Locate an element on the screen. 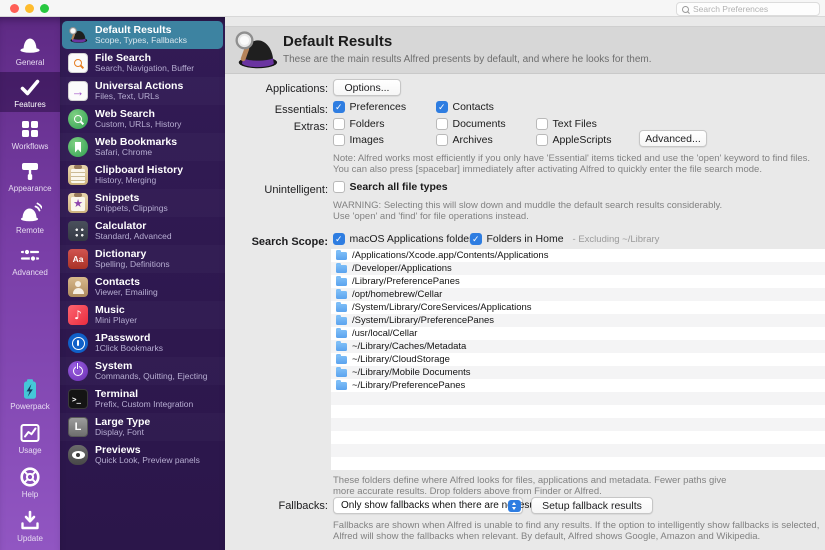 Image resolution: width=825 pixels, height=550 pixels. sidebar-item-remote: Remote is located at coordinates (30, 218).